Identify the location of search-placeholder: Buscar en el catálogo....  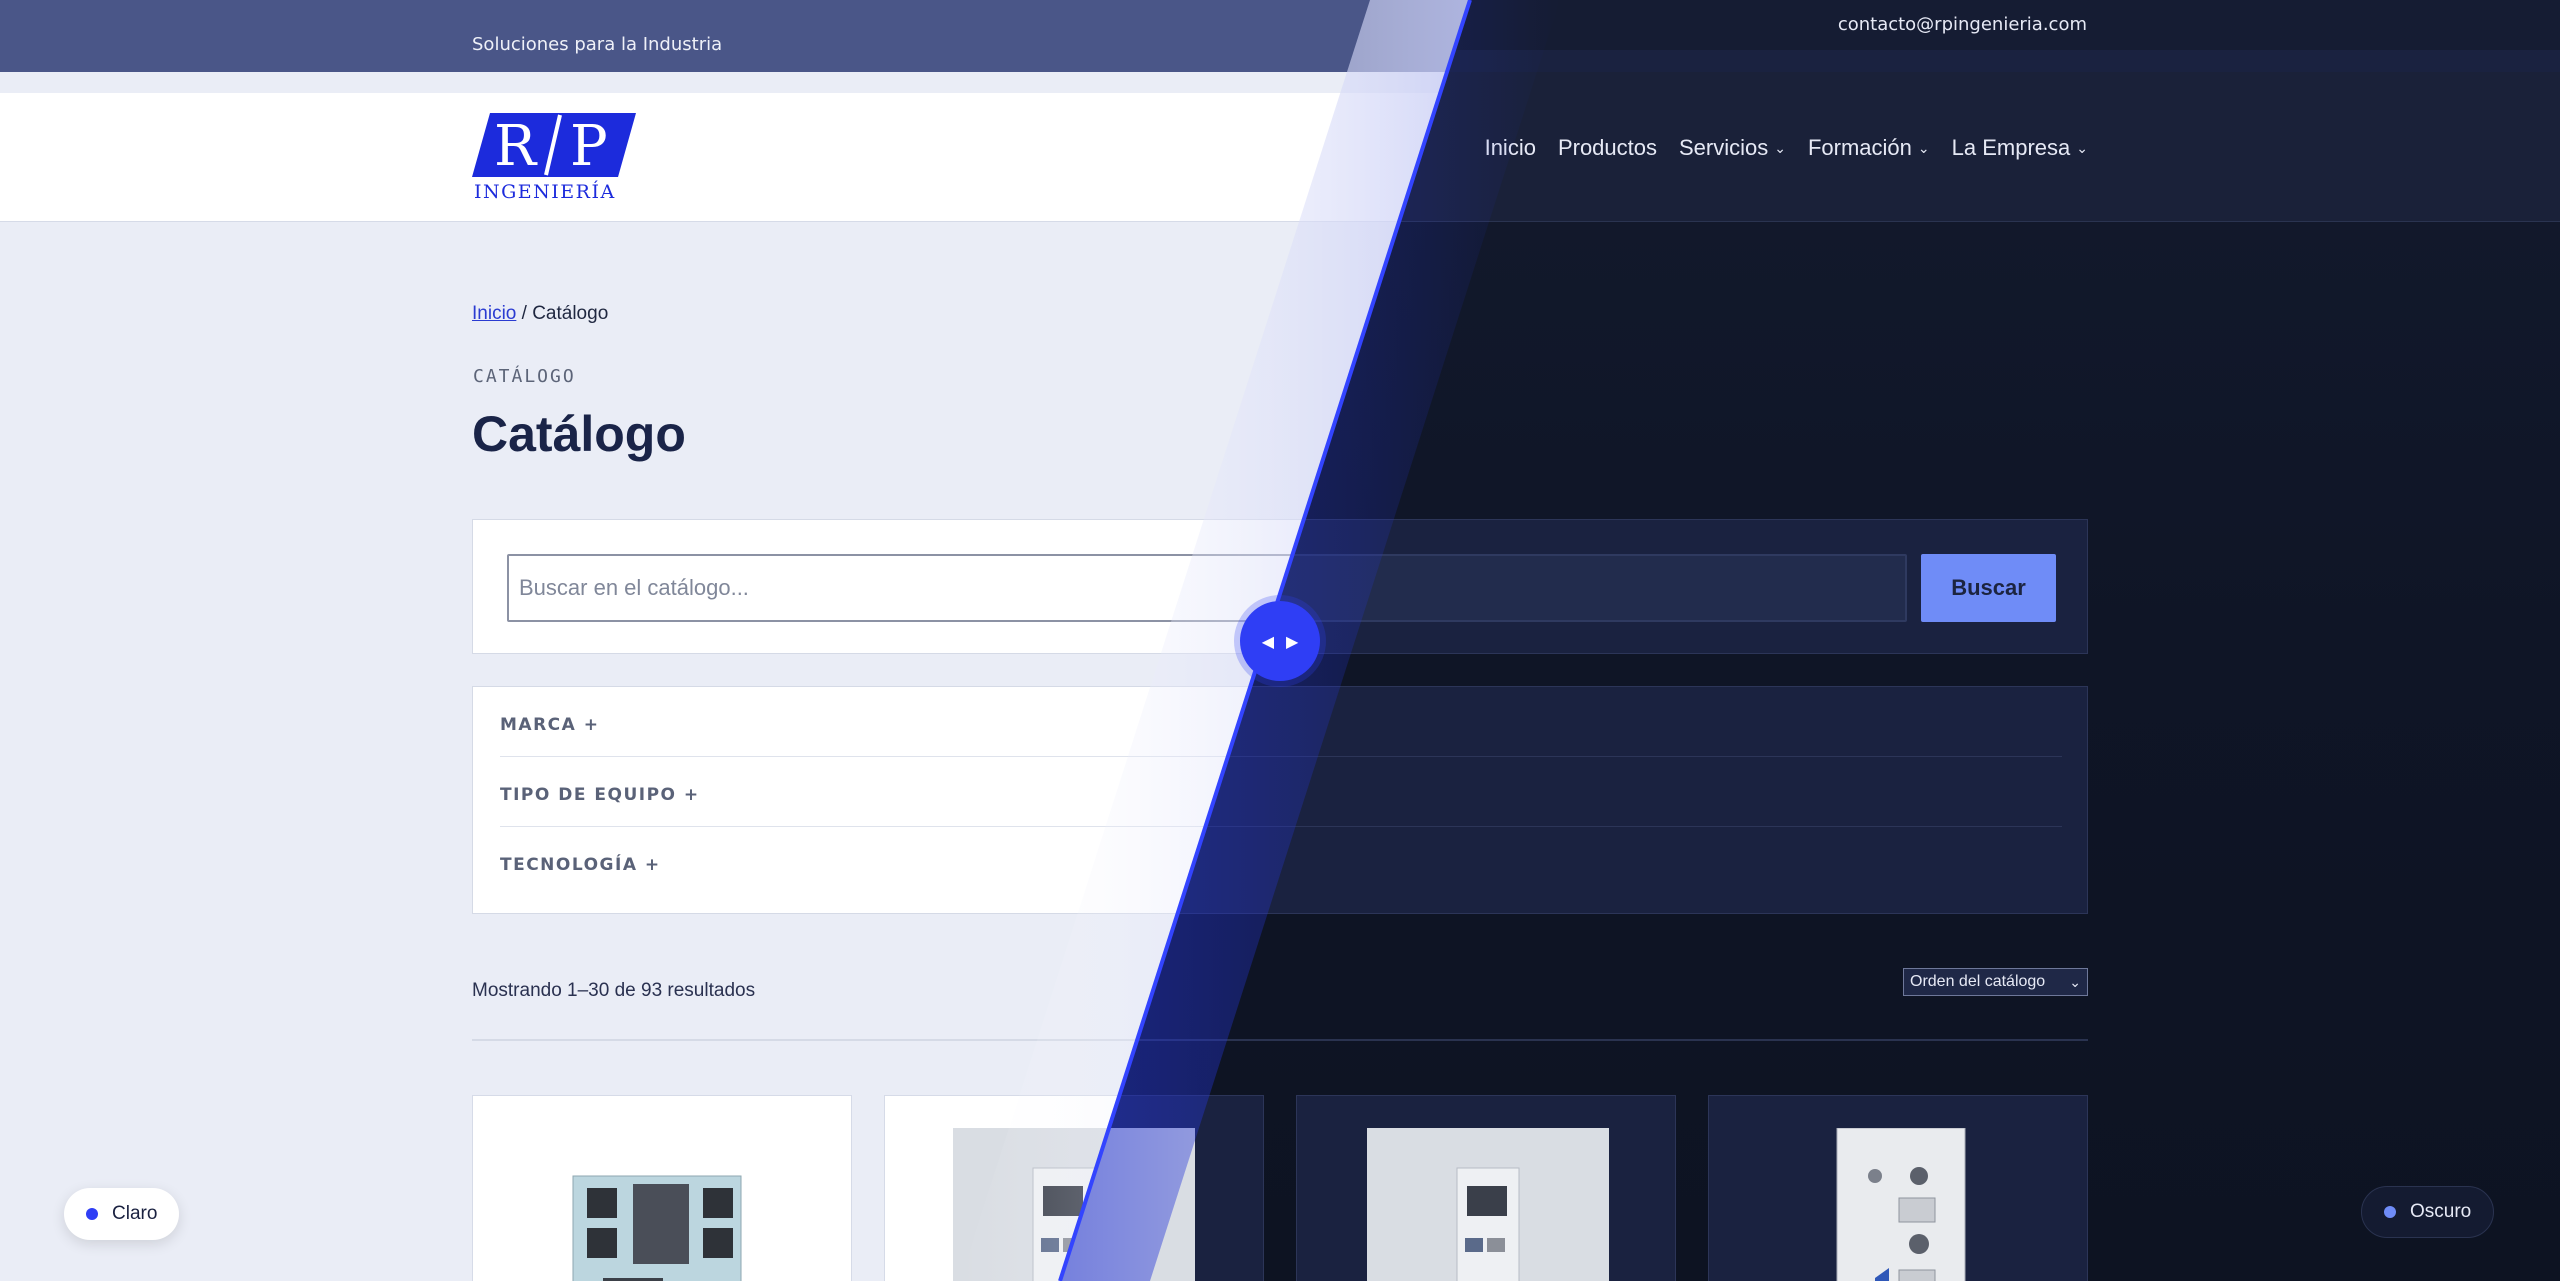
(634, 587).